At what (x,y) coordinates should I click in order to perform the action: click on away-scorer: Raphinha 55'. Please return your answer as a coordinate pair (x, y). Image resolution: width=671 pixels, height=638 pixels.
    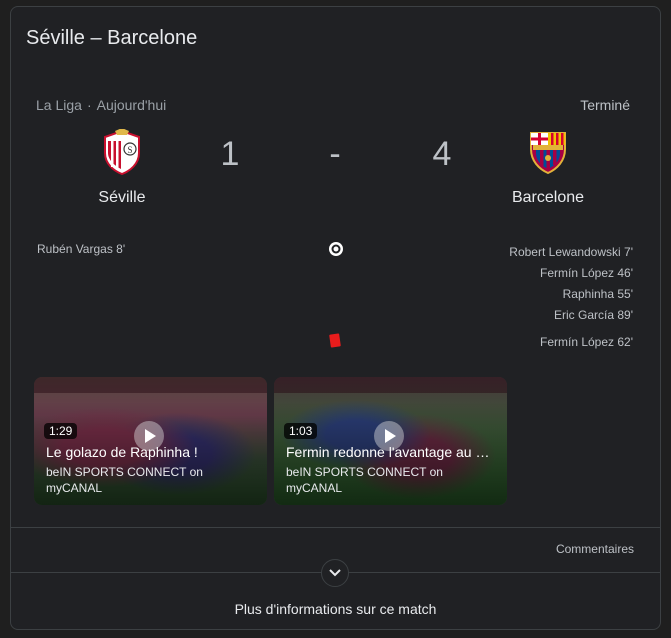
    Looking at the image, I should click on (597, 294).